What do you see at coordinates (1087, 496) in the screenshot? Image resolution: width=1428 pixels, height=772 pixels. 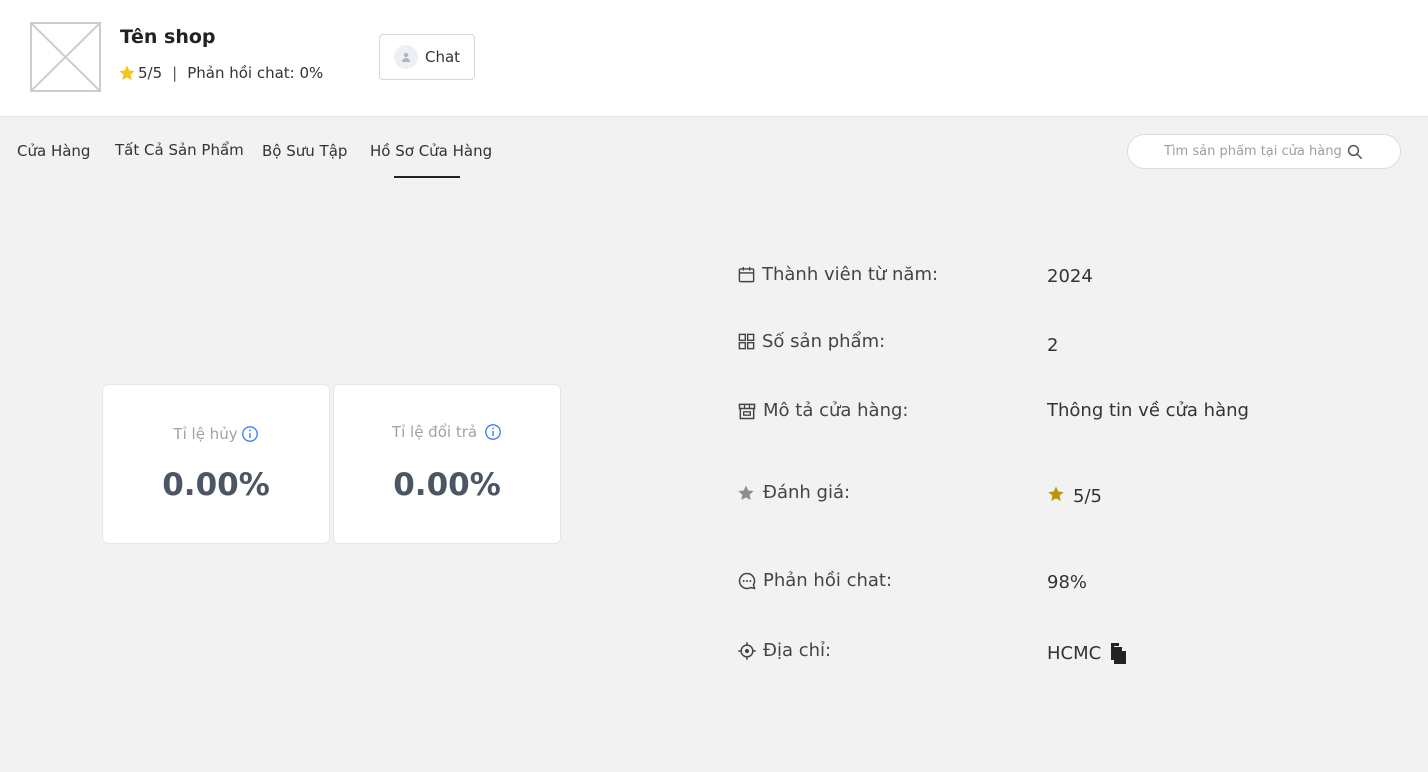 I see `rating-value: 5/5` at bounding box center [1087, 496].